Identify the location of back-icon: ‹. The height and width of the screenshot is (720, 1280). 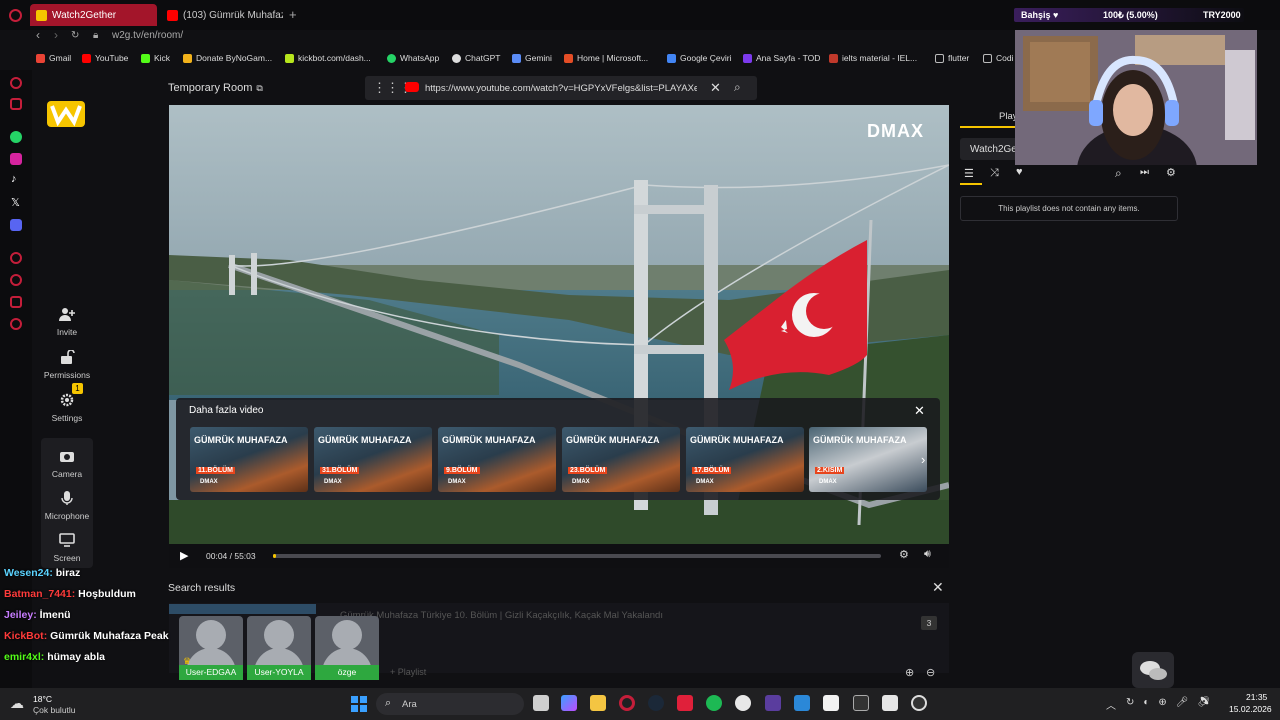
(38, 35).